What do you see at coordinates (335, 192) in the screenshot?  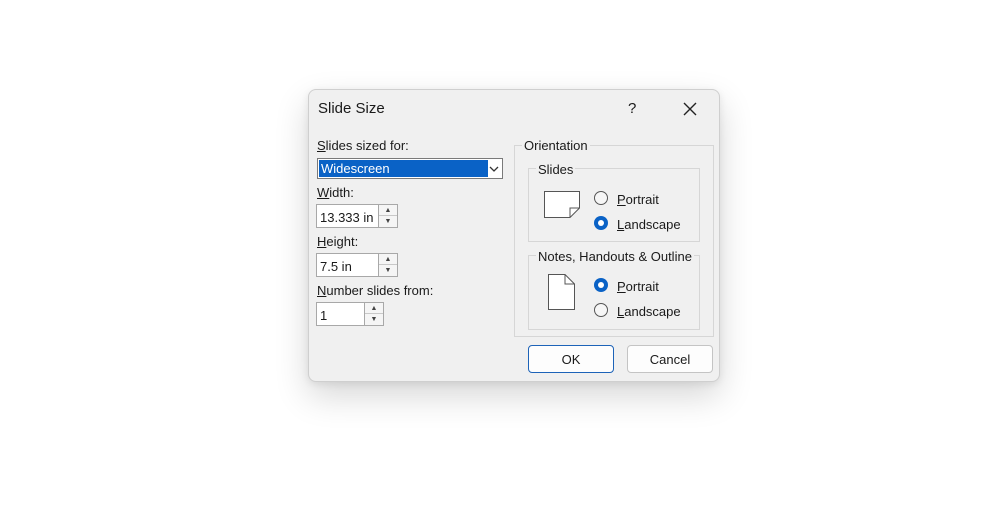 I see `width-label: Width:` at bounding box center [335, 192].